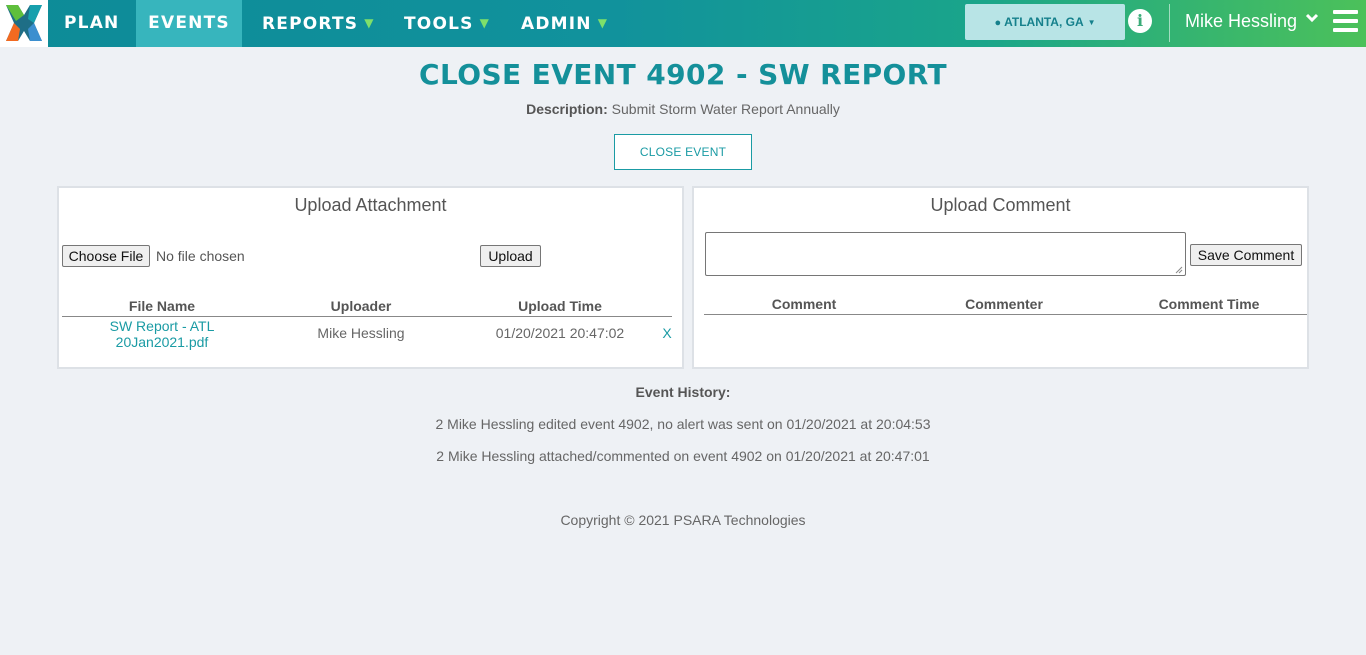 The height and width of the screenshot is (655, 1366). I want to click on upload-button: Upload, so click(510, 256).